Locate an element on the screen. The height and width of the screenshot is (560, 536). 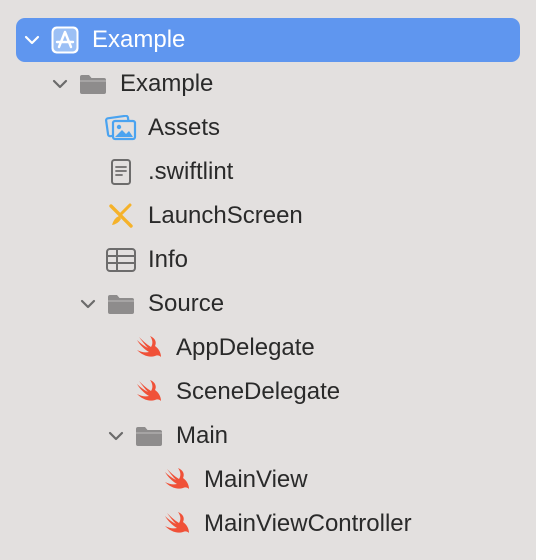
tree-row-label: .swiftlint is located at coordinates (191, 171).